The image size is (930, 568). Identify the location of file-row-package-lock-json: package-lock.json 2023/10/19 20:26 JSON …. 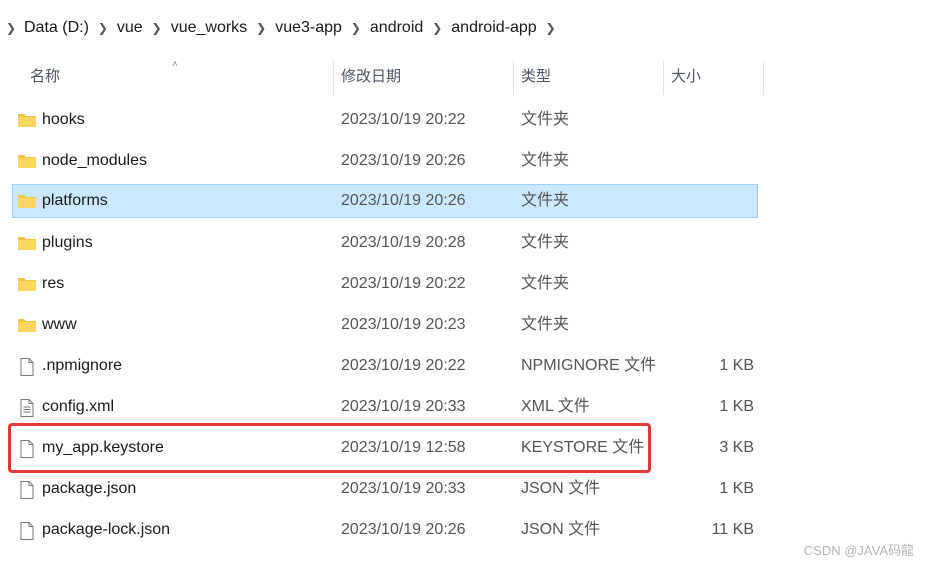
(385, 530).